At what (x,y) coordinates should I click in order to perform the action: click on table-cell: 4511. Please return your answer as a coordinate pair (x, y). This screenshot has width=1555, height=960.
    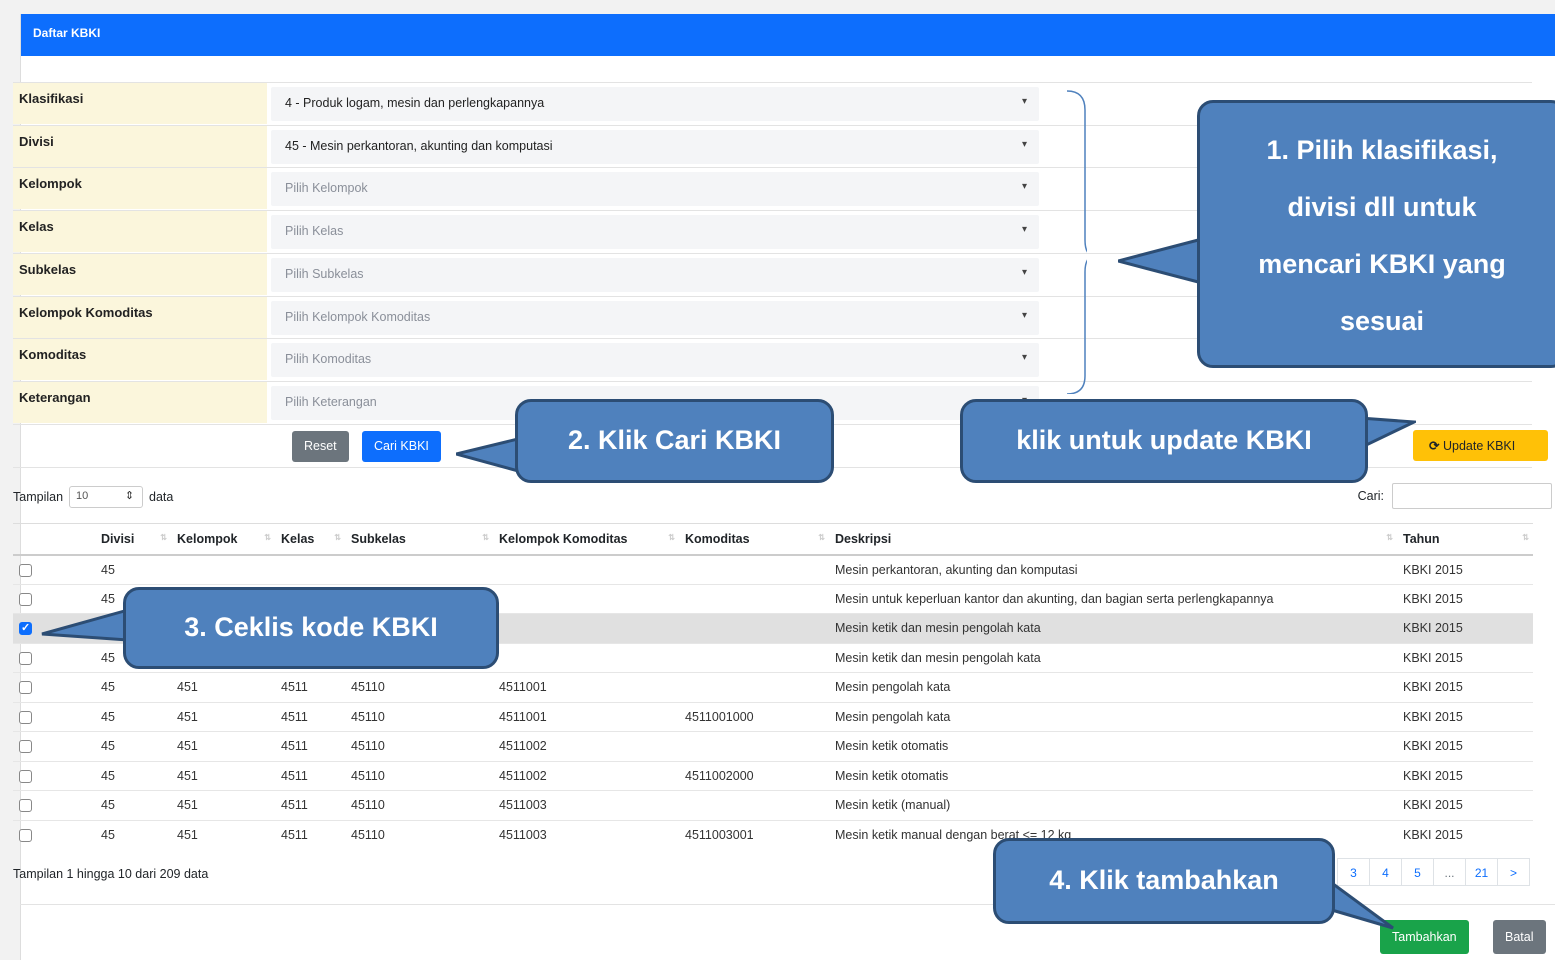
    Looking at the image, I should click on (310, 834).